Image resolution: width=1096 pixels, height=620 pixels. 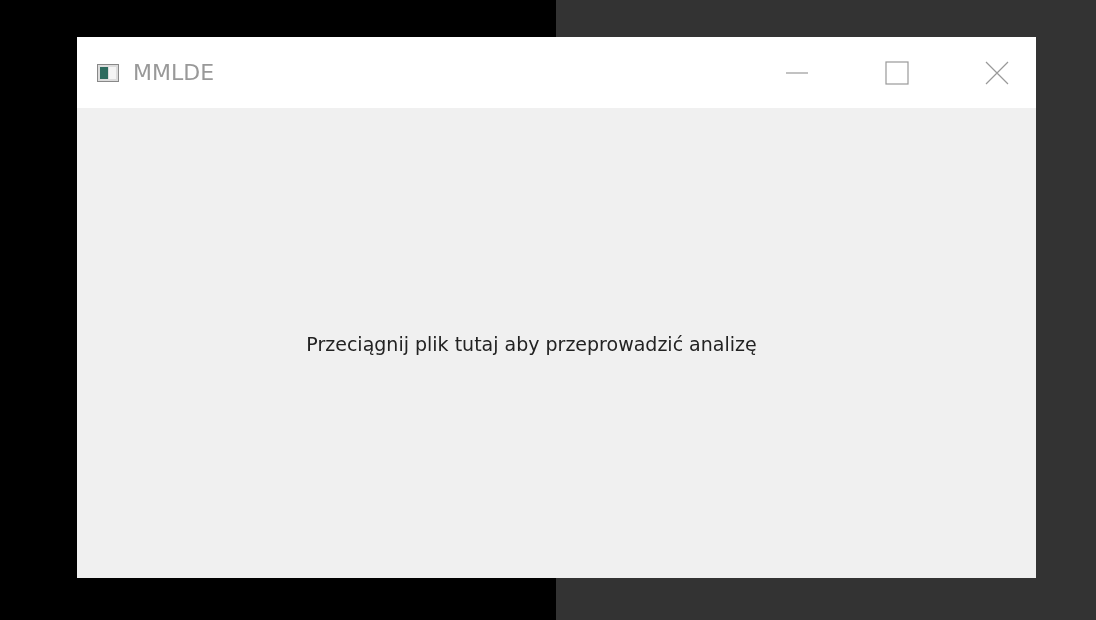 I want to click on app-icon, so click(x=108, y=72).